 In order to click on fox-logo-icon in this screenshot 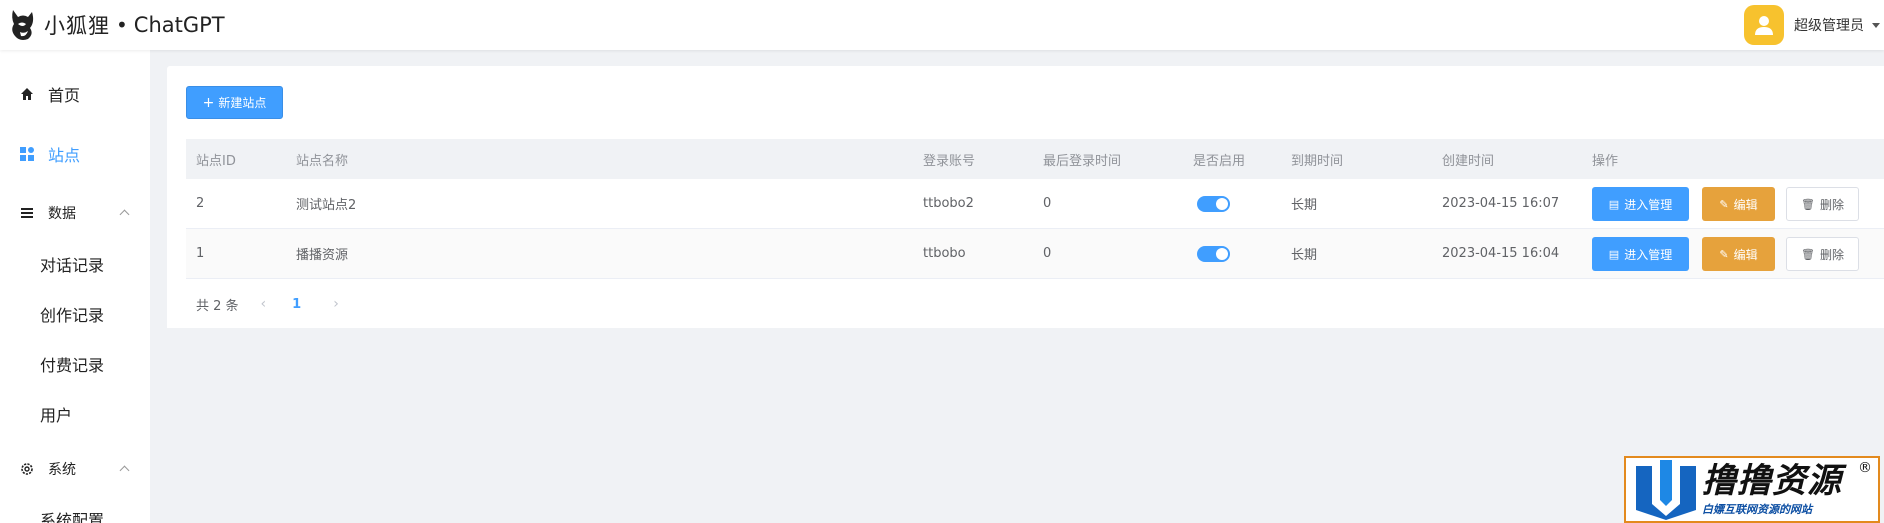, I will do `click(23, 25)`.